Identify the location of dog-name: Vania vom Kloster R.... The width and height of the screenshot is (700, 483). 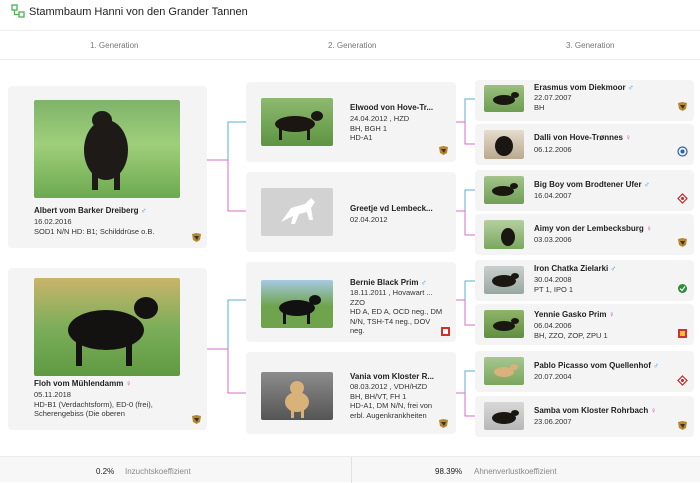
(396, 376).